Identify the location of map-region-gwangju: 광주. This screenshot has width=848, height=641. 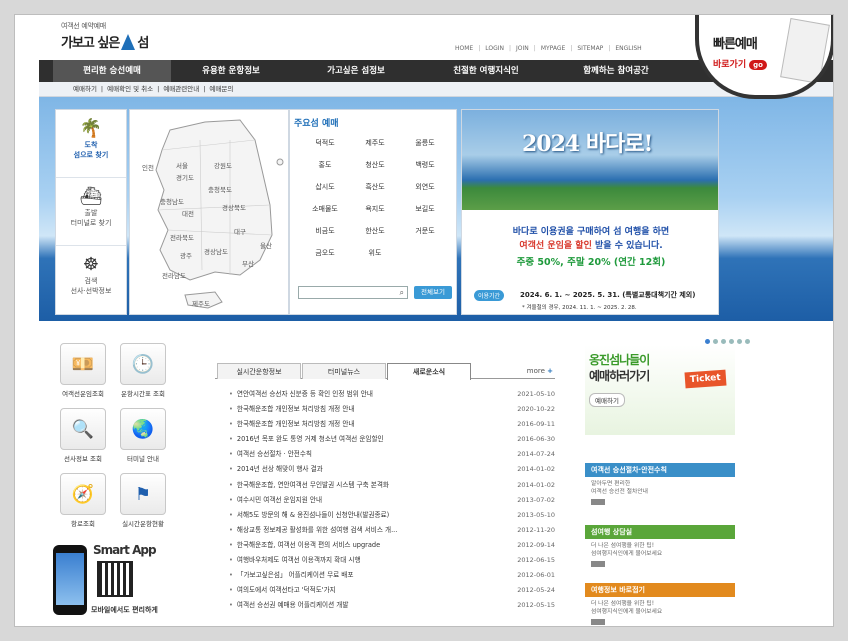
(186, 255).